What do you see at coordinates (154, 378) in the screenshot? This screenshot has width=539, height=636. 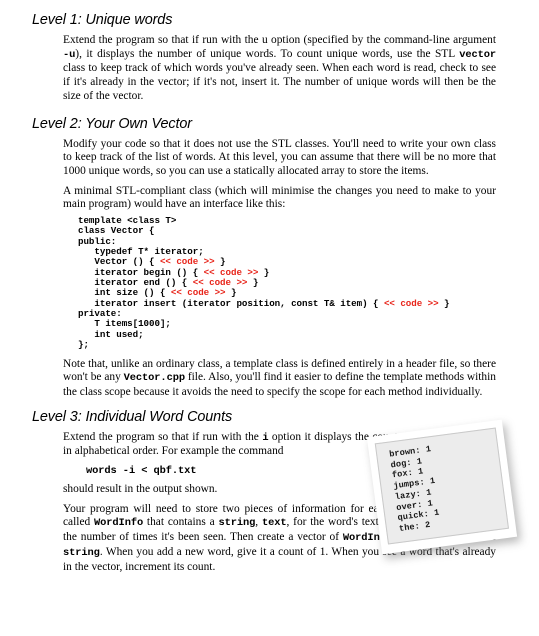 I see `inline-code: Vector.cpp` at bounding box center [154, 378].